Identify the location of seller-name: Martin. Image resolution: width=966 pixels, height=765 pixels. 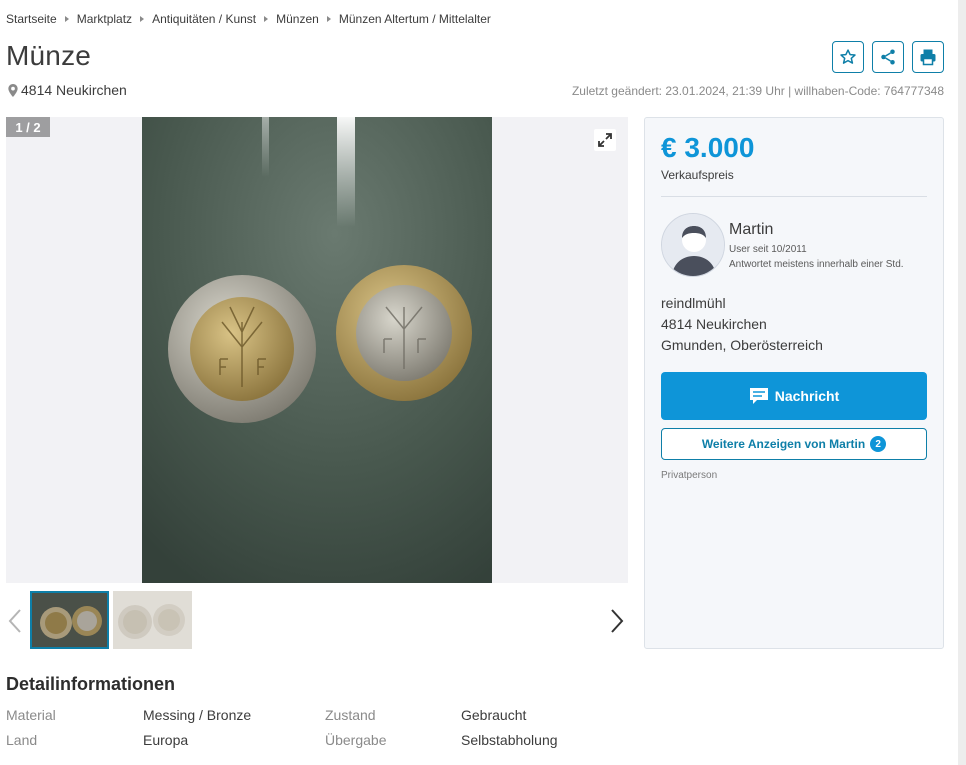
(751, 229).